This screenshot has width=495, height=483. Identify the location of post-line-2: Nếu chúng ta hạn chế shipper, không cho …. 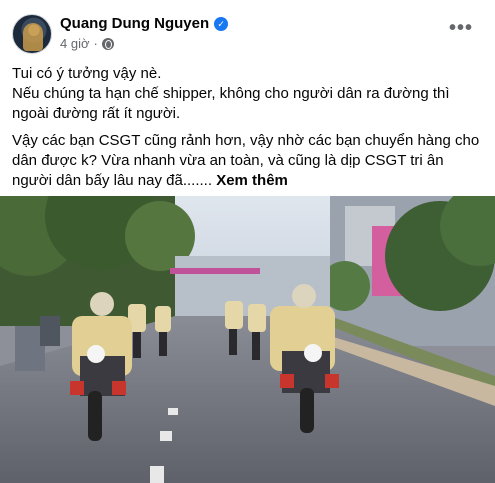
(231, 103).